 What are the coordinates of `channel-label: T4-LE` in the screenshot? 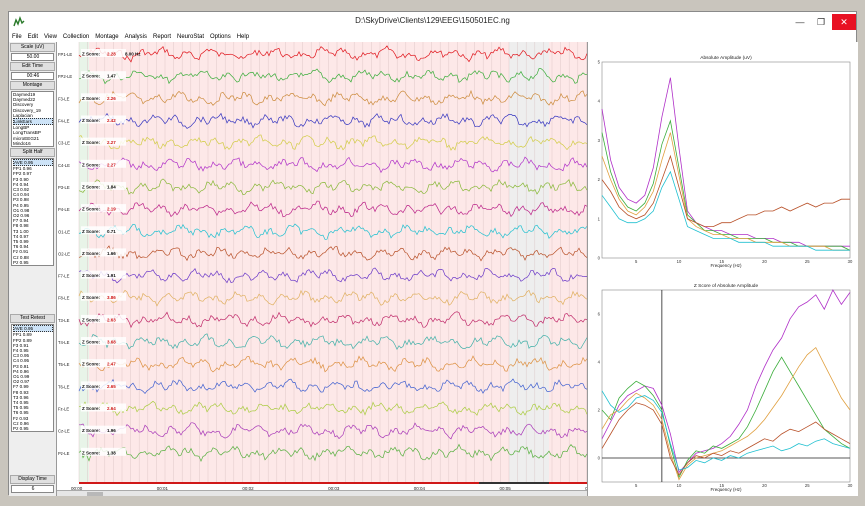 It's located at (64, 342).